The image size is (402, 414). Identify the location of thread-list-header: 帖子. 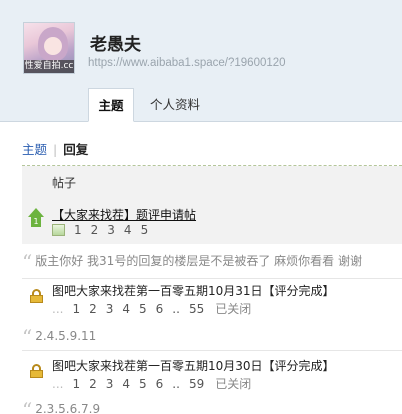
(212, 182).